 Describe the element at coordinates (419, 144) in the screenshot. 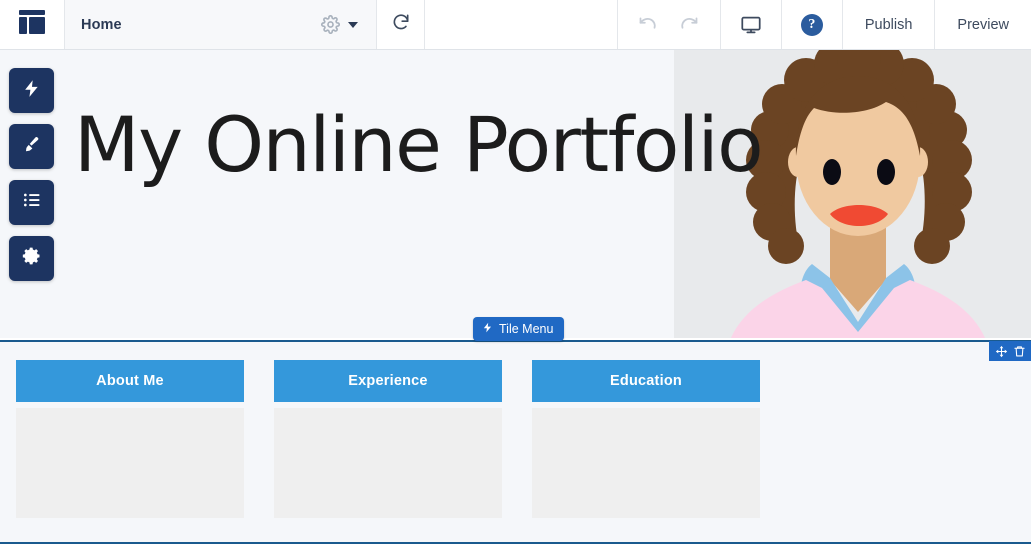

I see `page-title: My Online Portfolio` at that location.